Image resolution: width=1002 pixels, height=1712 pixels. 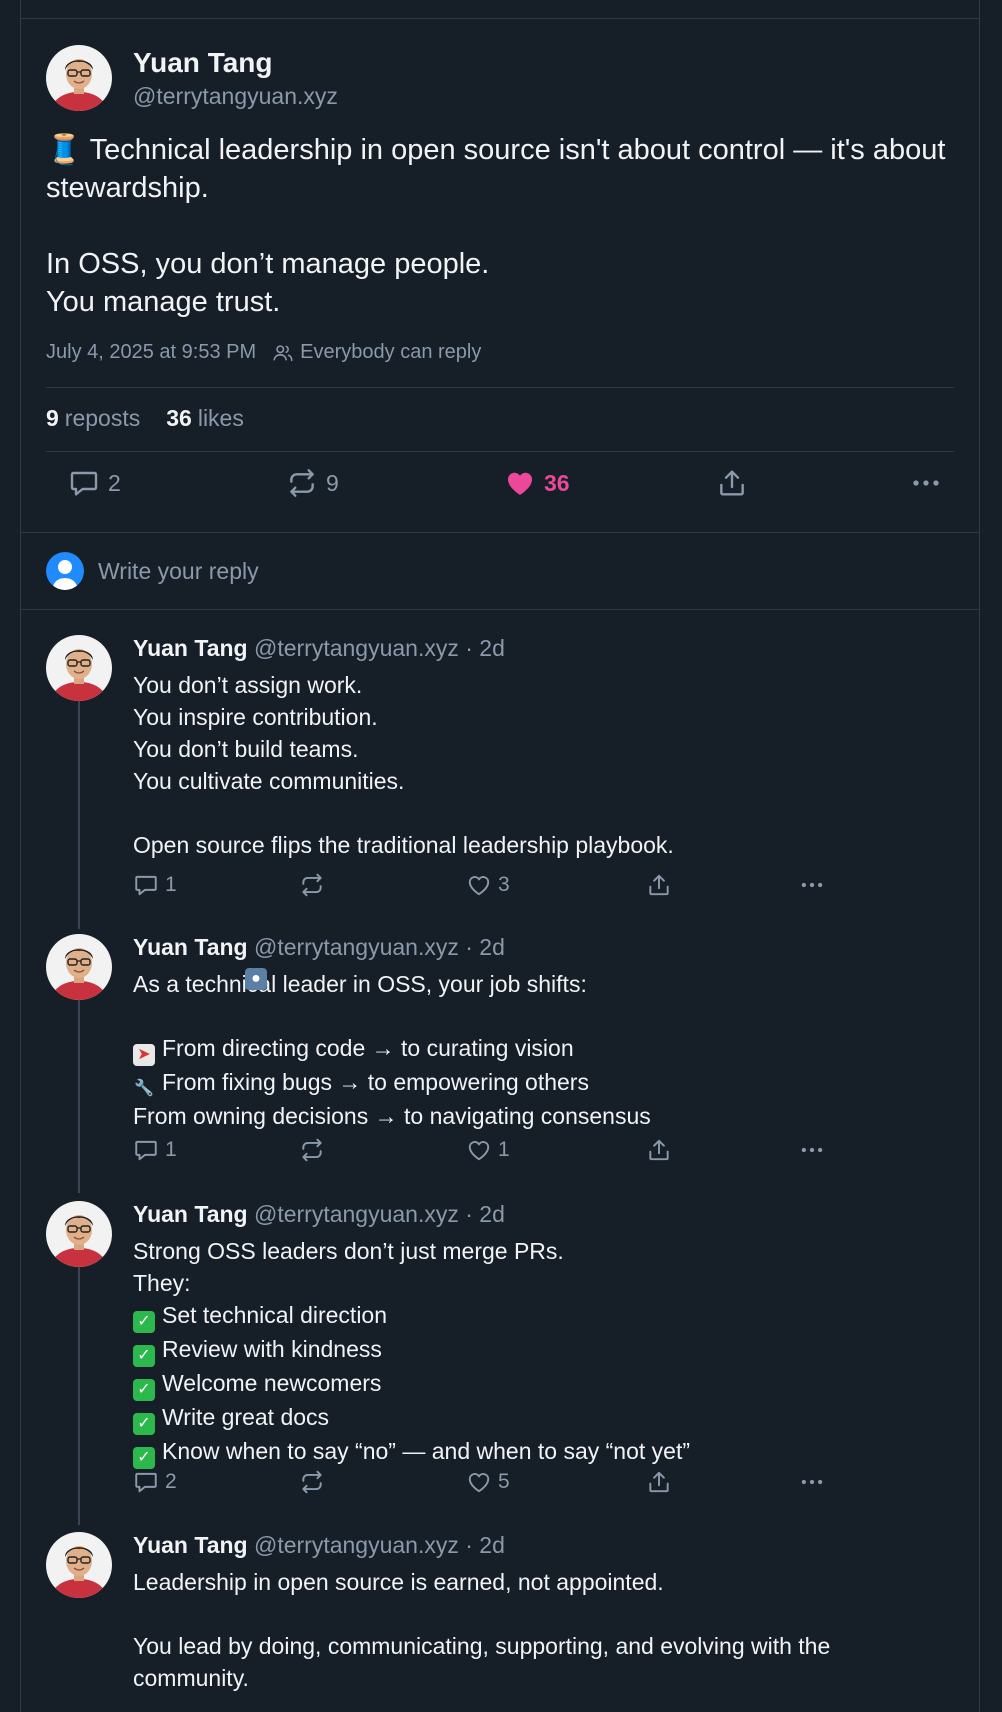 What do you see at coordinates (283, 353) in the screenshot?
I see `people-icon` at bounding box center [283, 353].